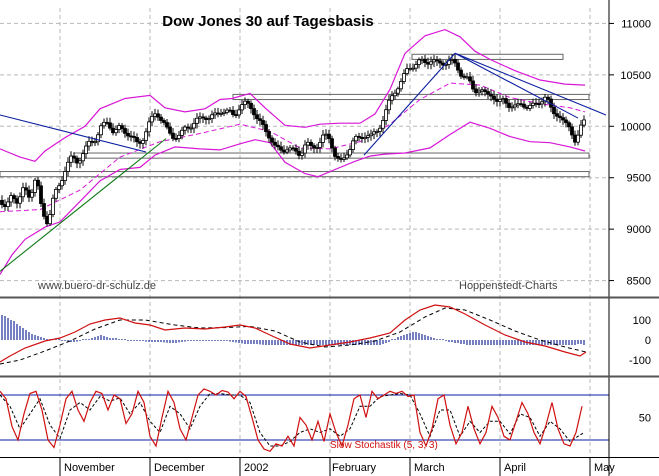 The height and width of the screenshot is (476, 659). What do you see at coordinates (604, 468) in the screenshot?
I see `x-axis-label: May` at bounding box center [604, 468].